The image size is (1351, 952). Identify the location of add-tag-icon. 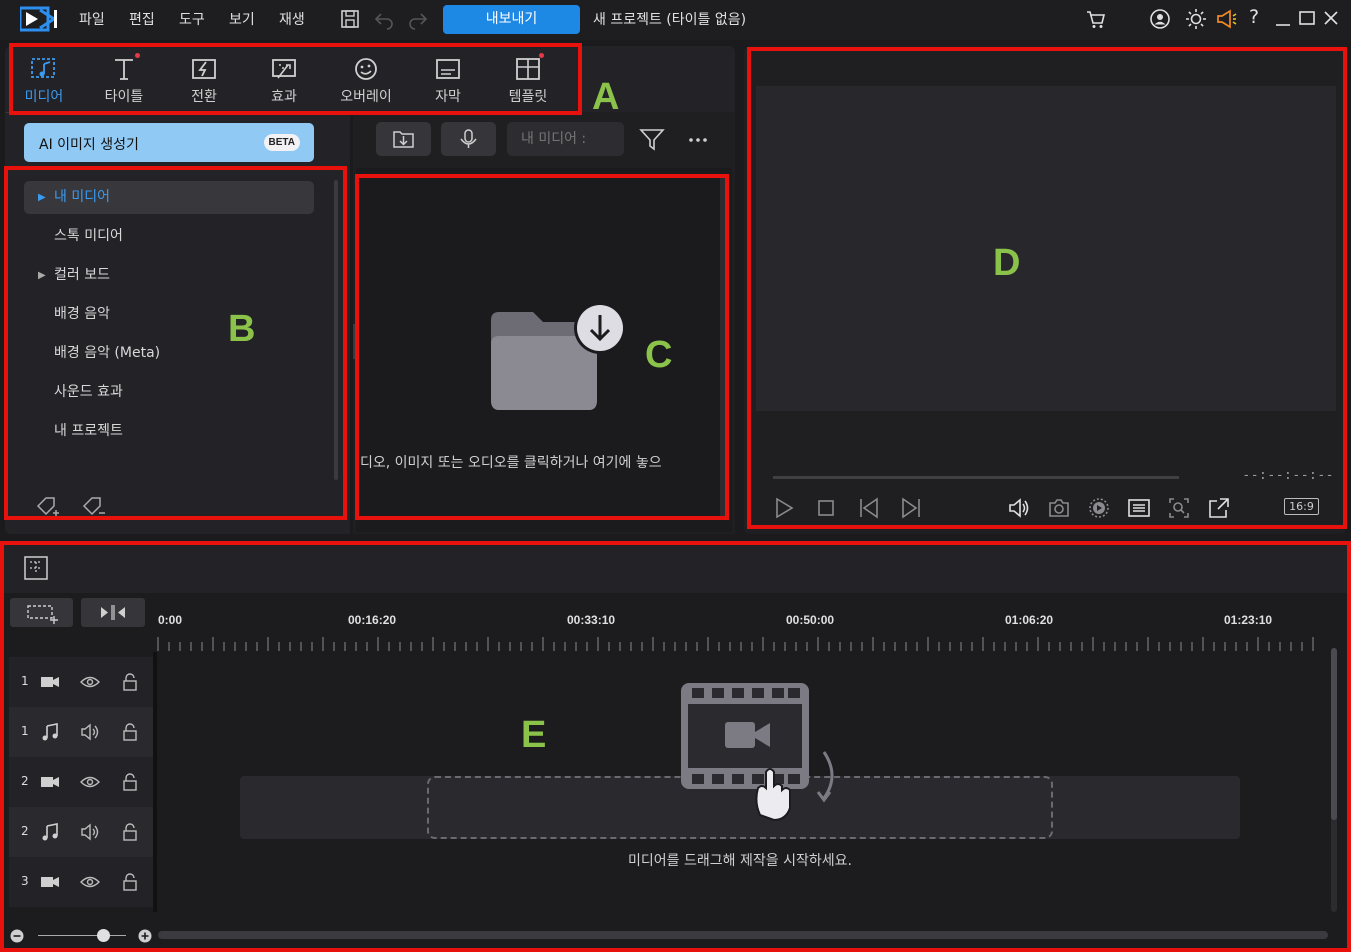
(49, 506).